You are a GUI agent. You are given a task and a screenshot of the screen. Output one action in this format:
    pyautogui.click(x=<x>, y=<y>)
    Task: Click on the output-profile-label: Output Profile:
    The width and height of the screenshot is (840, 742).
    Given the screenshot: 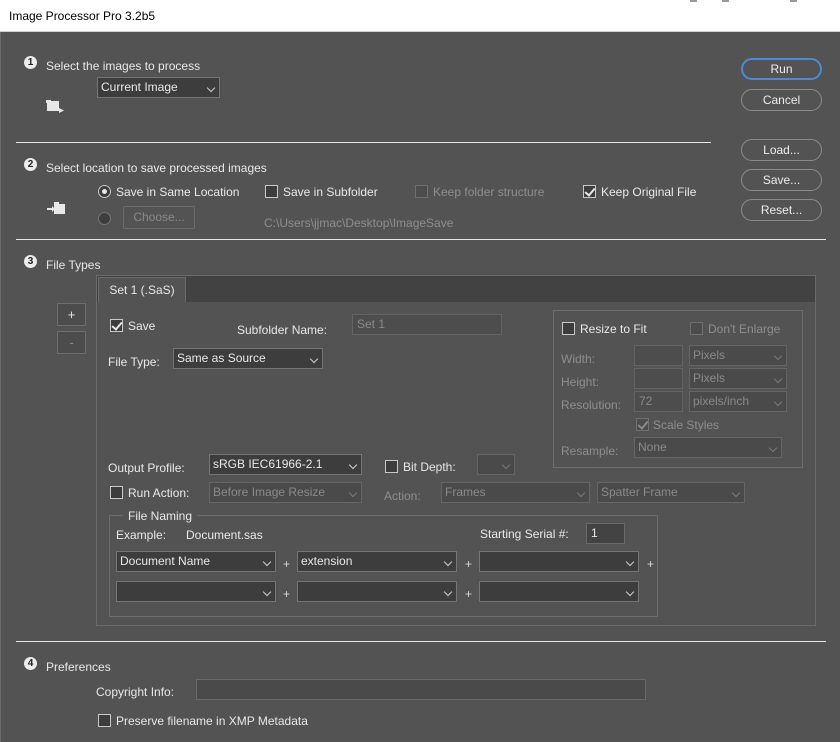 What is the action you would take?
    pyautogui.click(x=146, y=468)
    